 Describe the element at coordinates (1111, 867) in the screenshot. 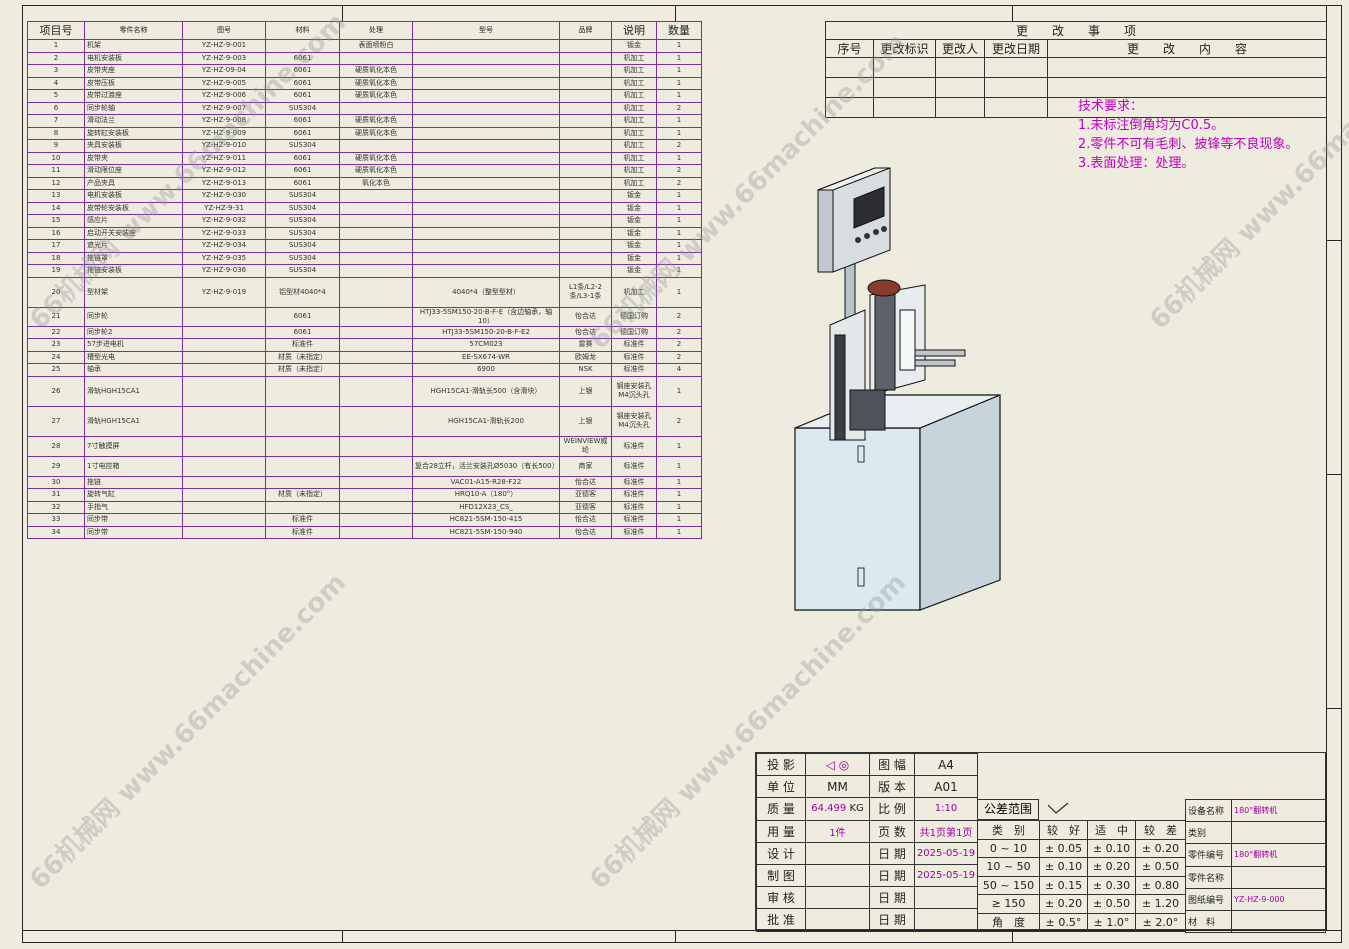

I see `tolerance-cell: ± 0.20` at that location.